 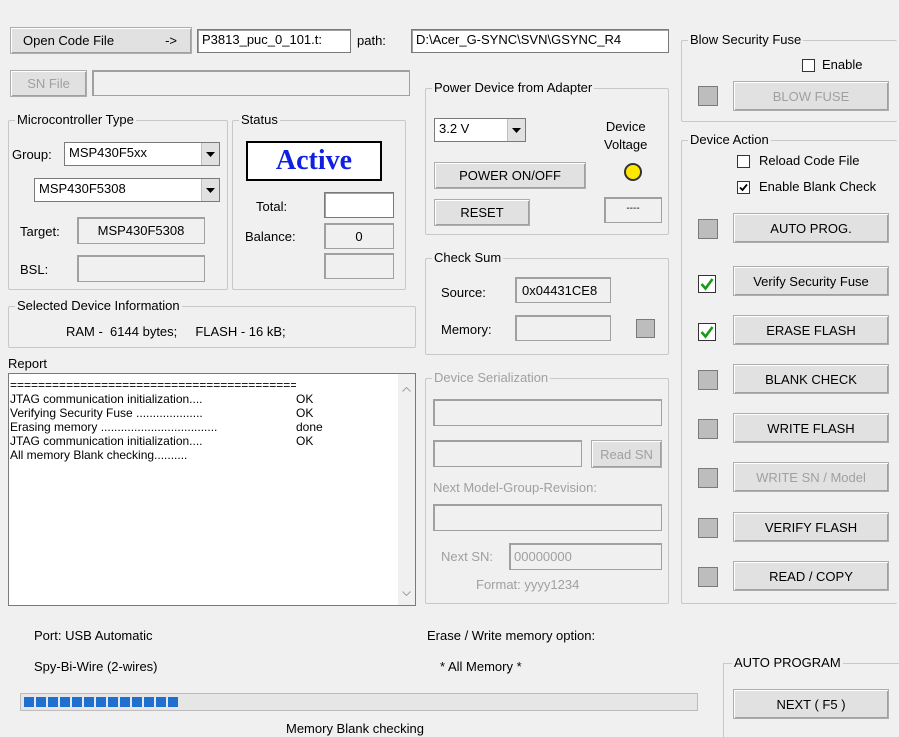 I want to click on device-action-title: Device Action, so click(x=729, y=139).